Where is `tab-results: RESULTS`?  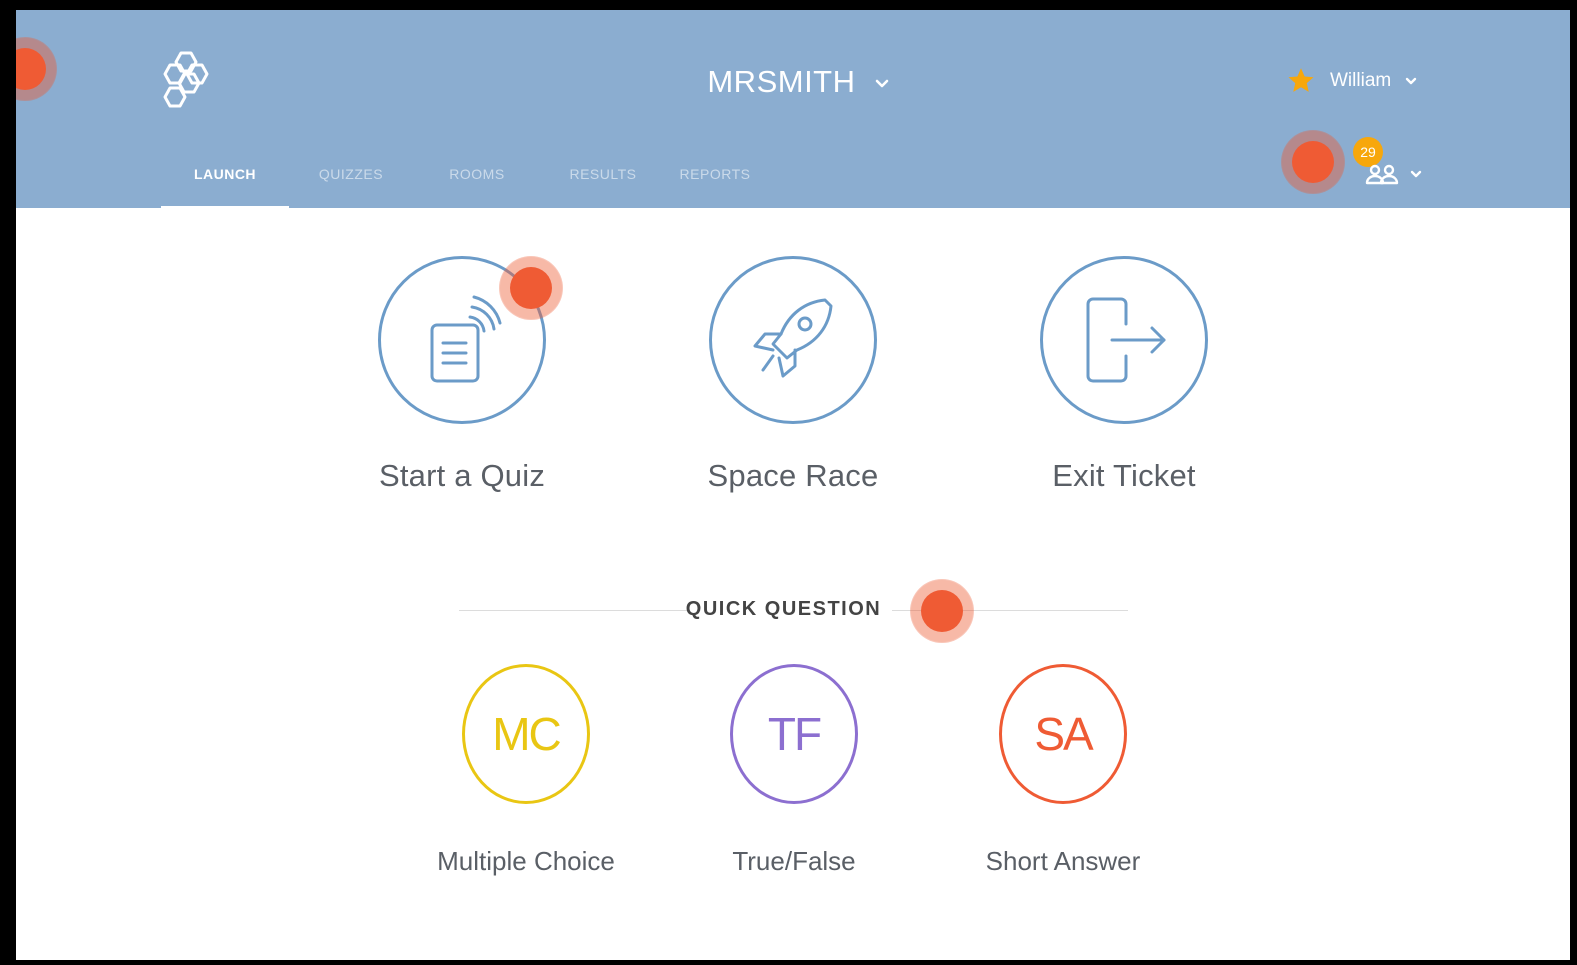 tab-results: RESULTS is located at coordinates (603, 186).